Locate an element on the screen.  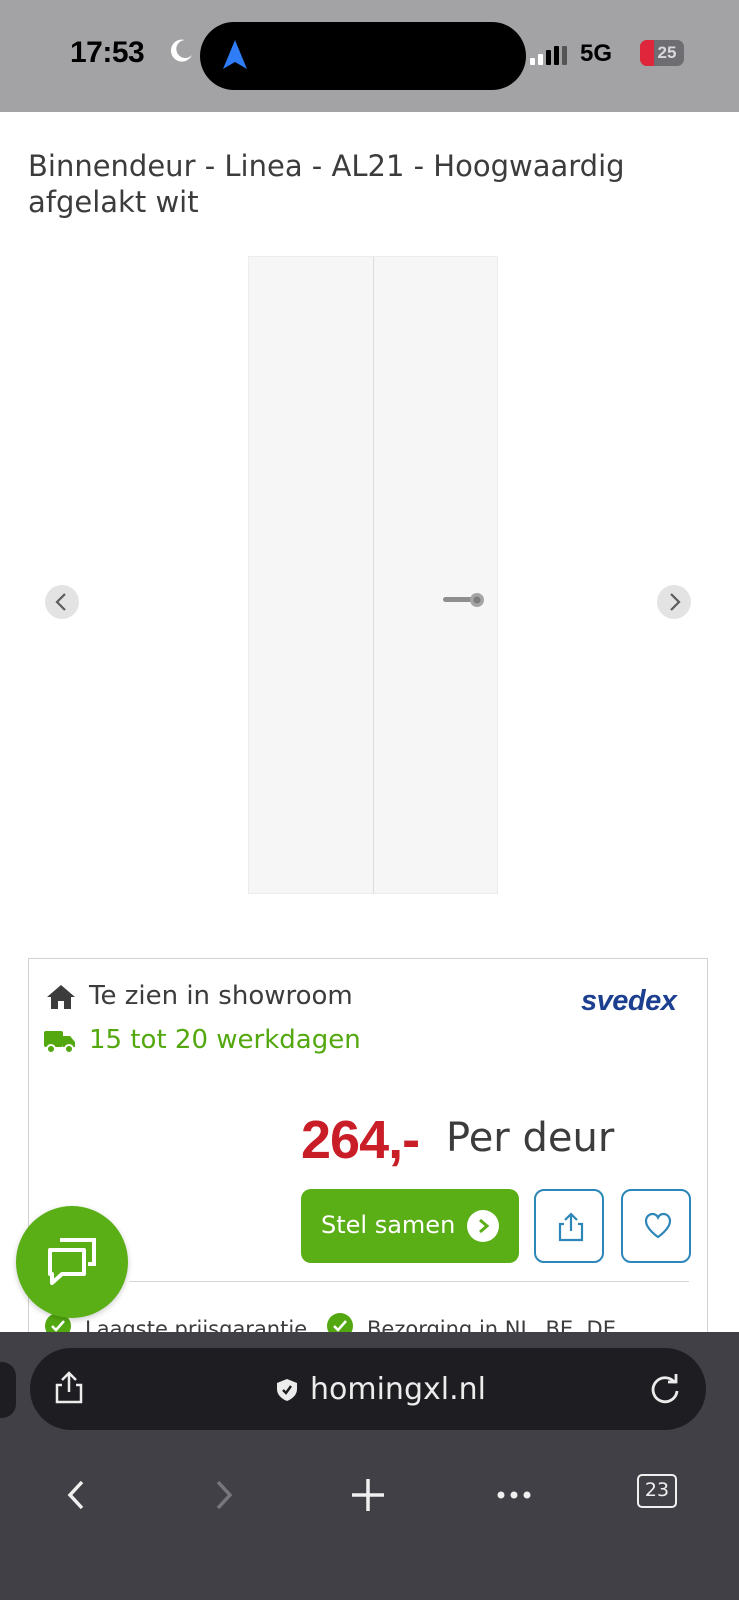
share-button is located at coordinates (569, 1226).